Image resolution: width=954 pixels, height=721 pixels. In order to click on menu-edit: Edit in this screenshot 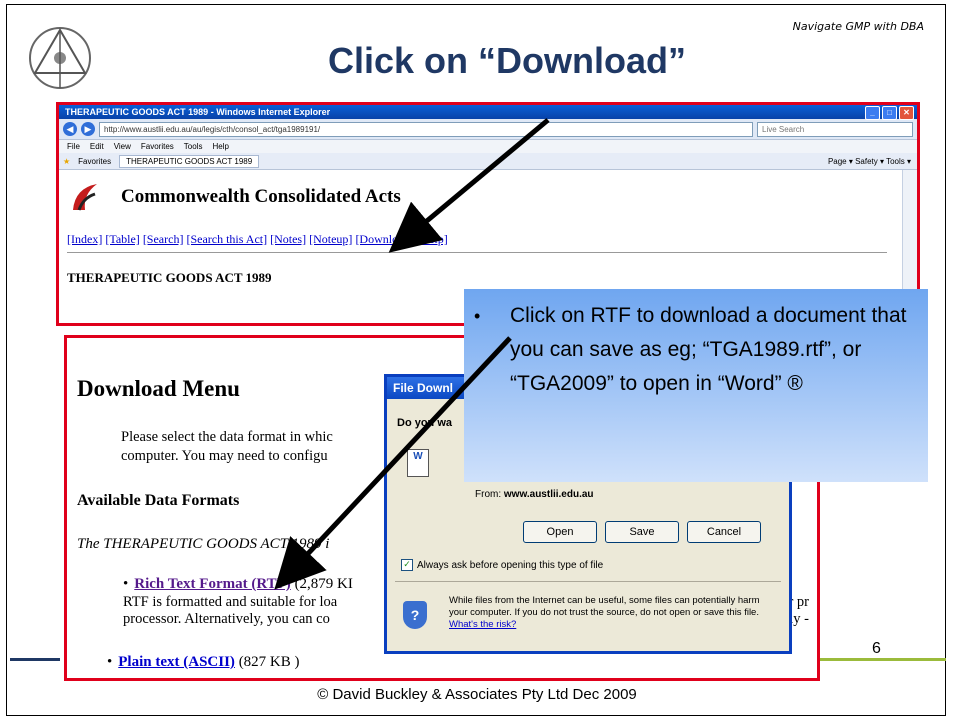, I will do `click(97, 146)`.